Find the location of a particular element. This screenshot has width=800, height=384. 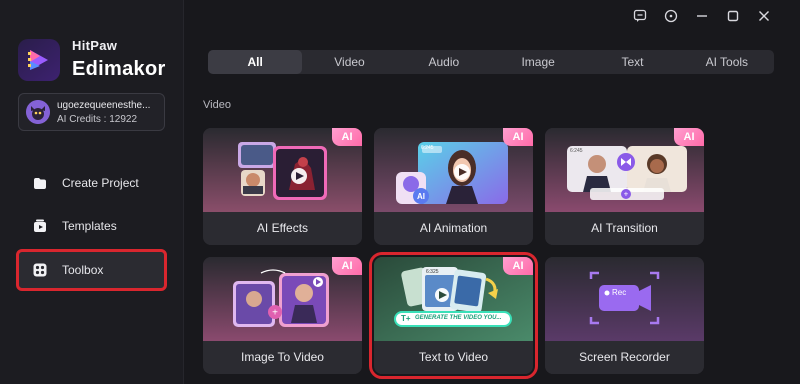

minimize-icon is located at coordinates (702, 16).